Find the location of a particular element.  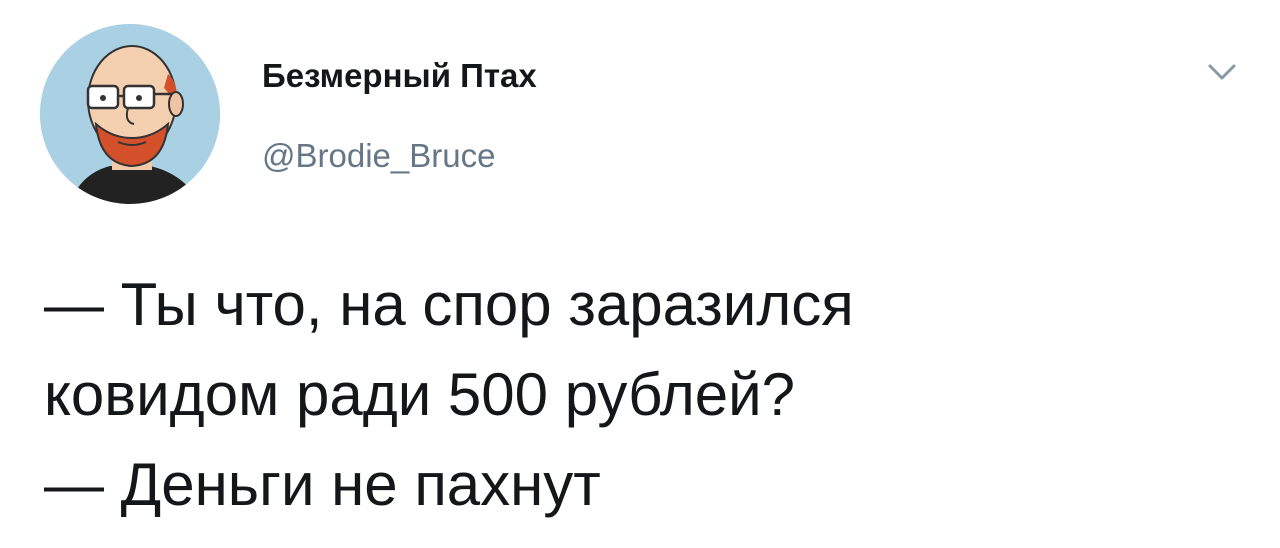

chevron-down-icon is located at coordinates (1222, 72).